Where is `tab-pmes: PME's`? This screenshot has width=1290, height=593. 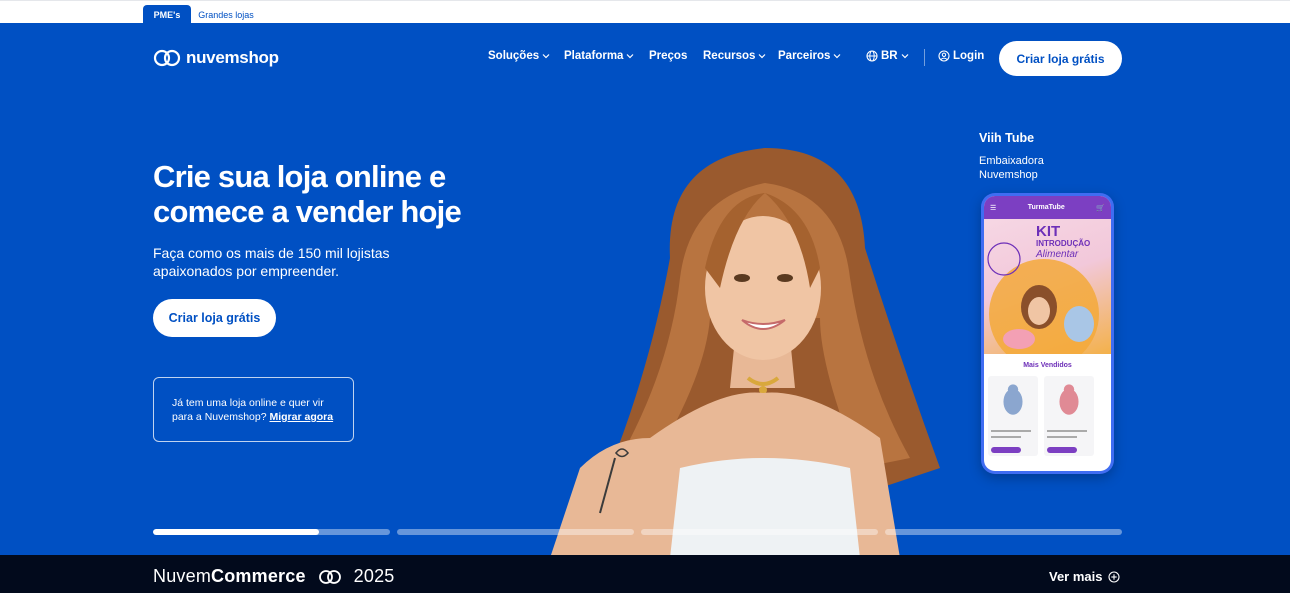
tab-pmes: PME's is located at coordinates (167, 14).